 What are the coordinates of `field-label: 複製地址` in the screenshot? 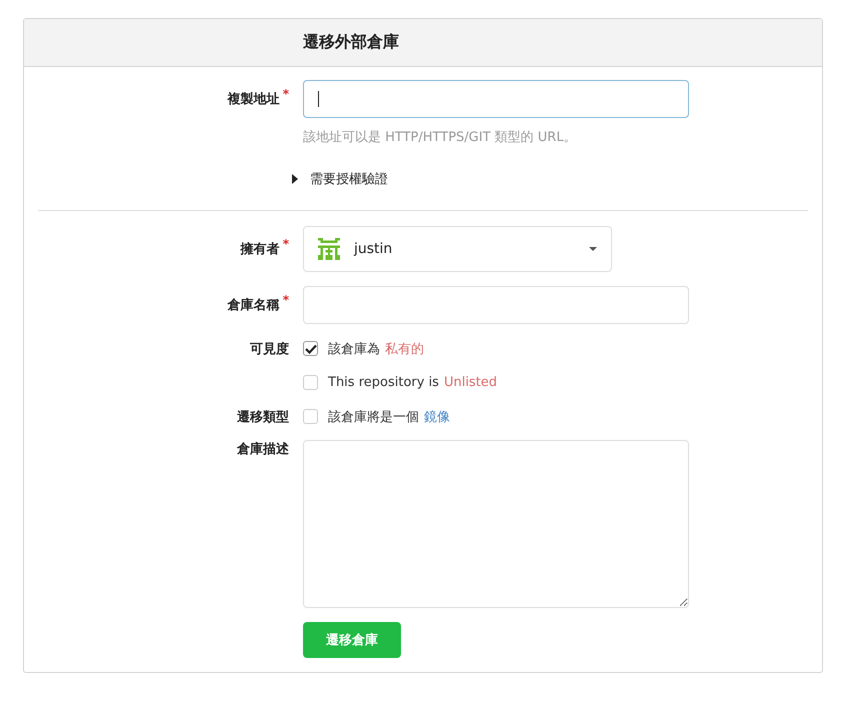 It's located at (254, 99).